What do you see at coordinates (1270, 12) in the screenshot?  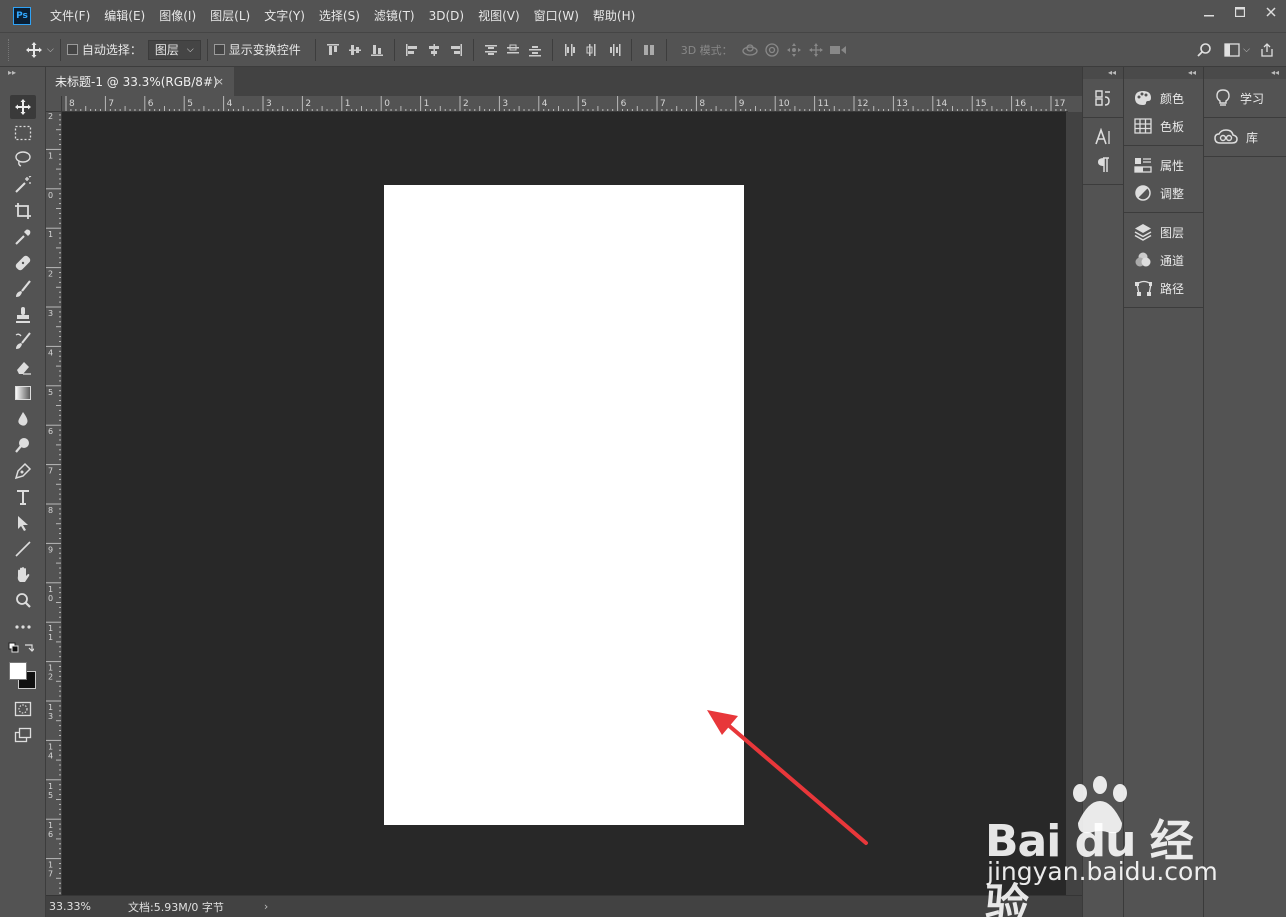 I see `close-window-button` at bounding box center [1270, 12].